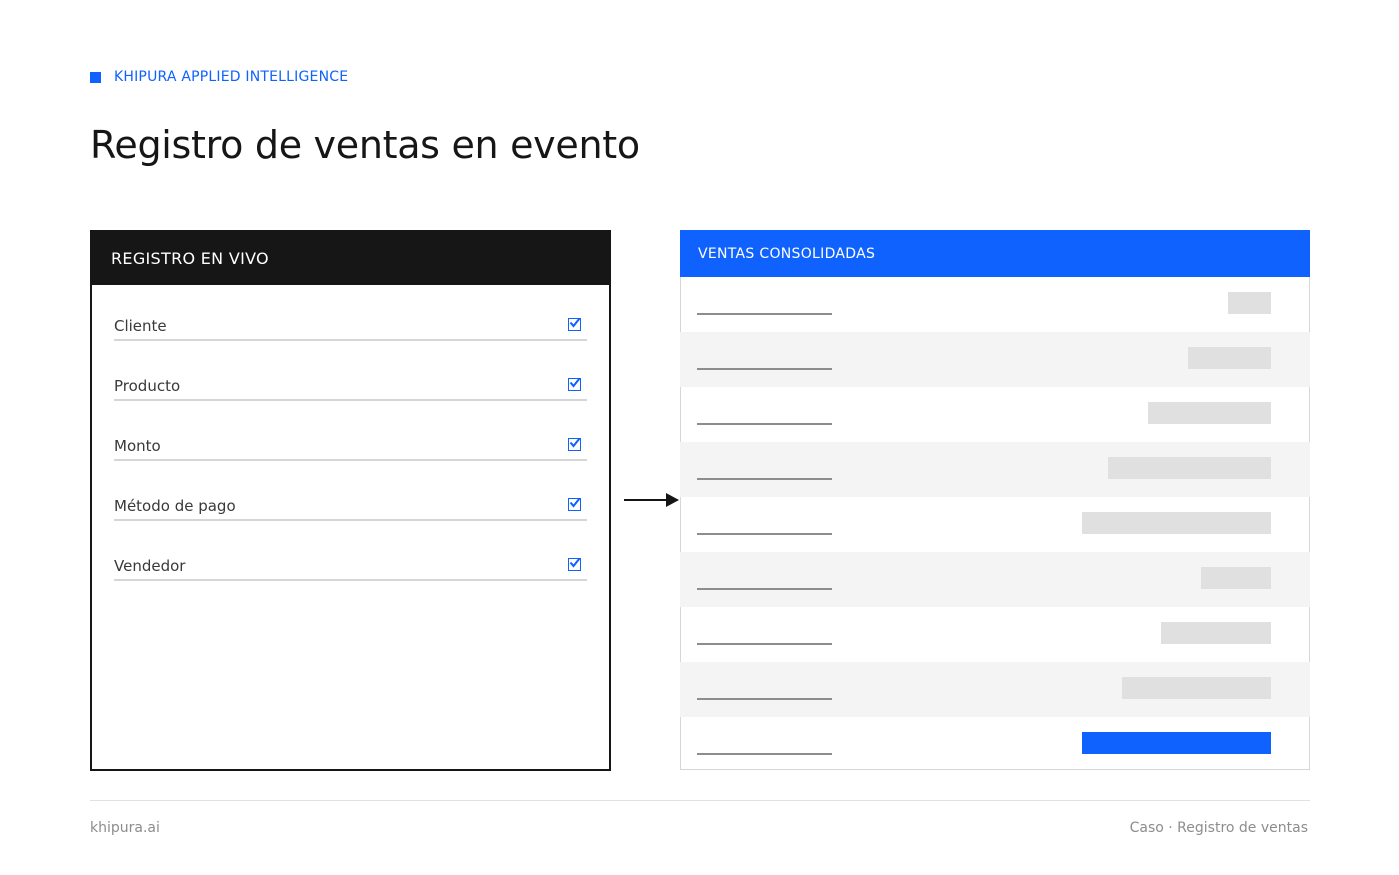 The image size is (1399, 875). Describe the element at coordinates (95, 77) in the screenshot. I see `brand-square-icon` at that location.